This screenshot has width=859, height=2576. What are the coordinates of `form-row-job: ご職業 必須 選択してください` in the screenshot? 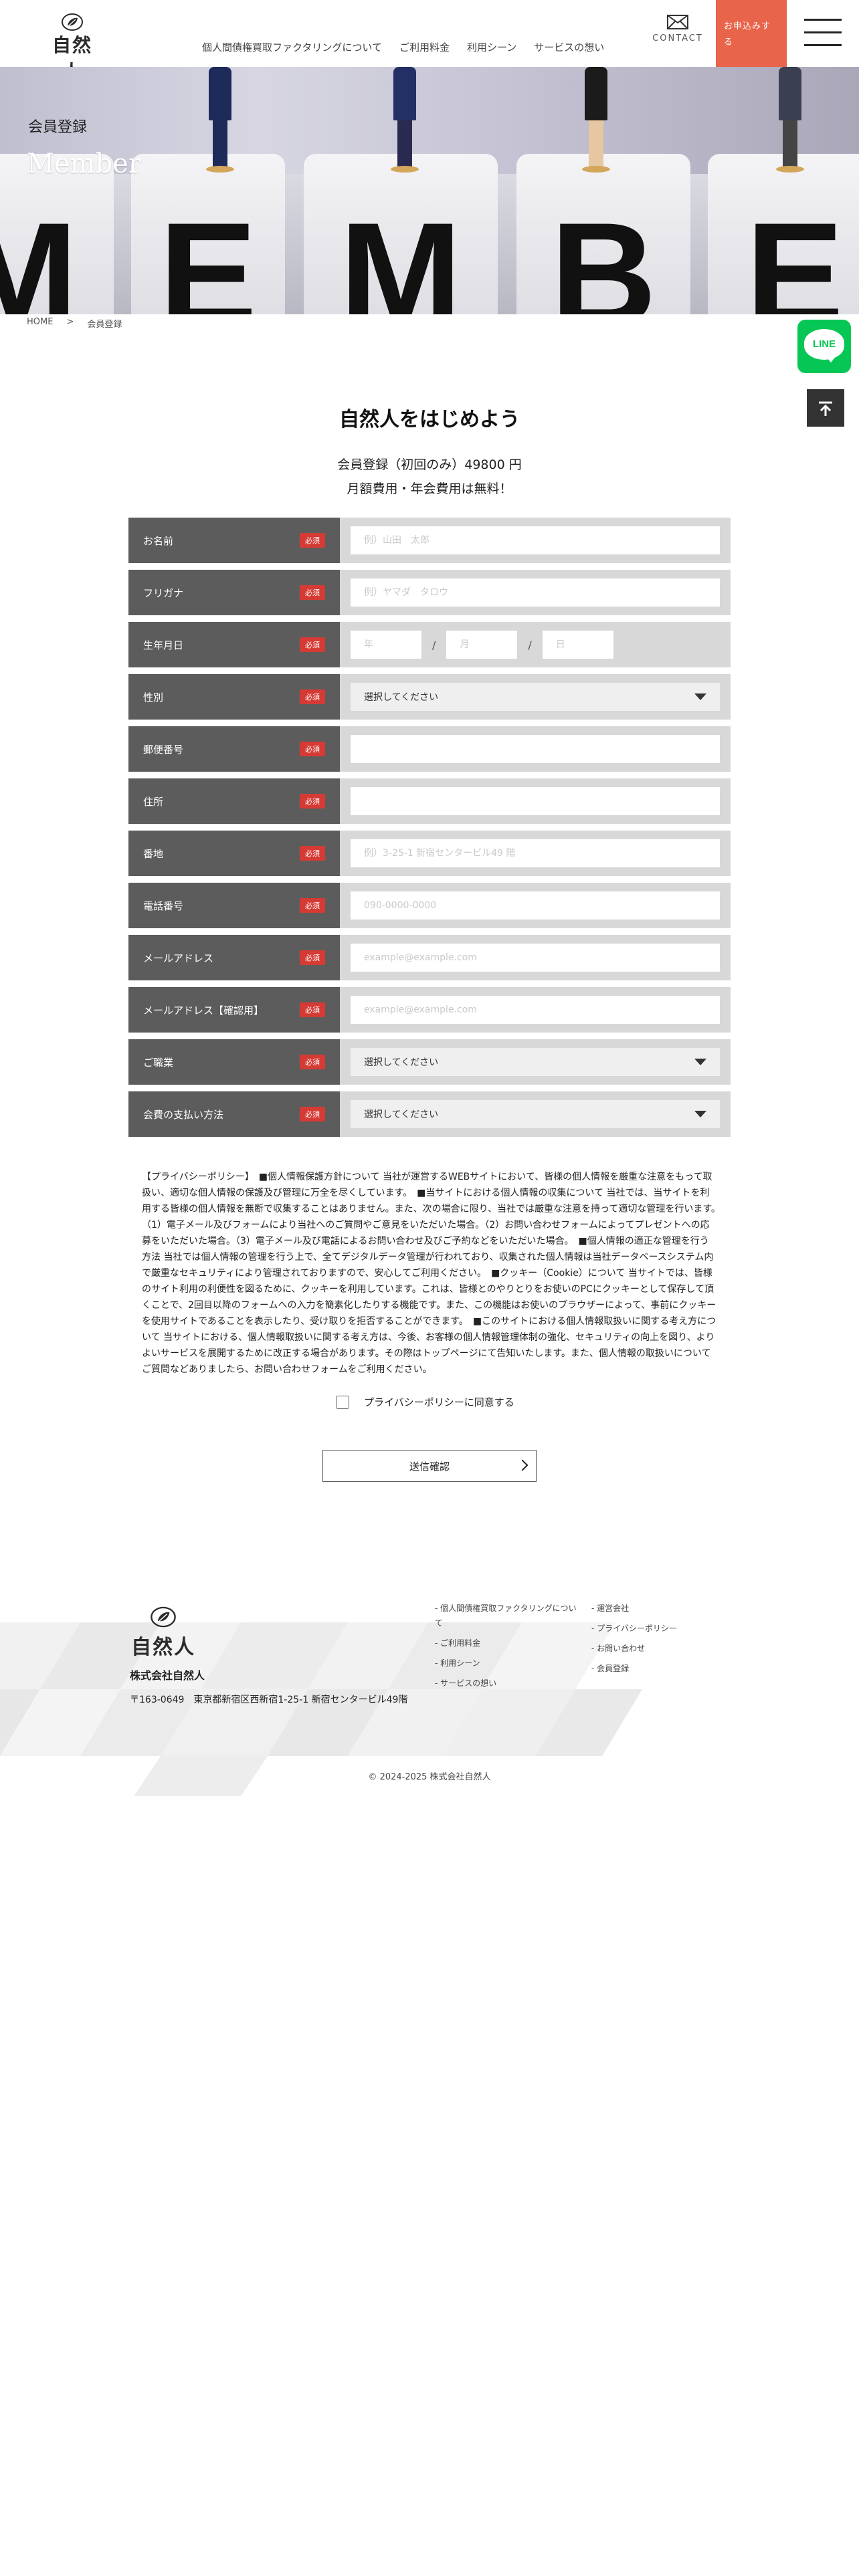 It's located at (429, 1062).